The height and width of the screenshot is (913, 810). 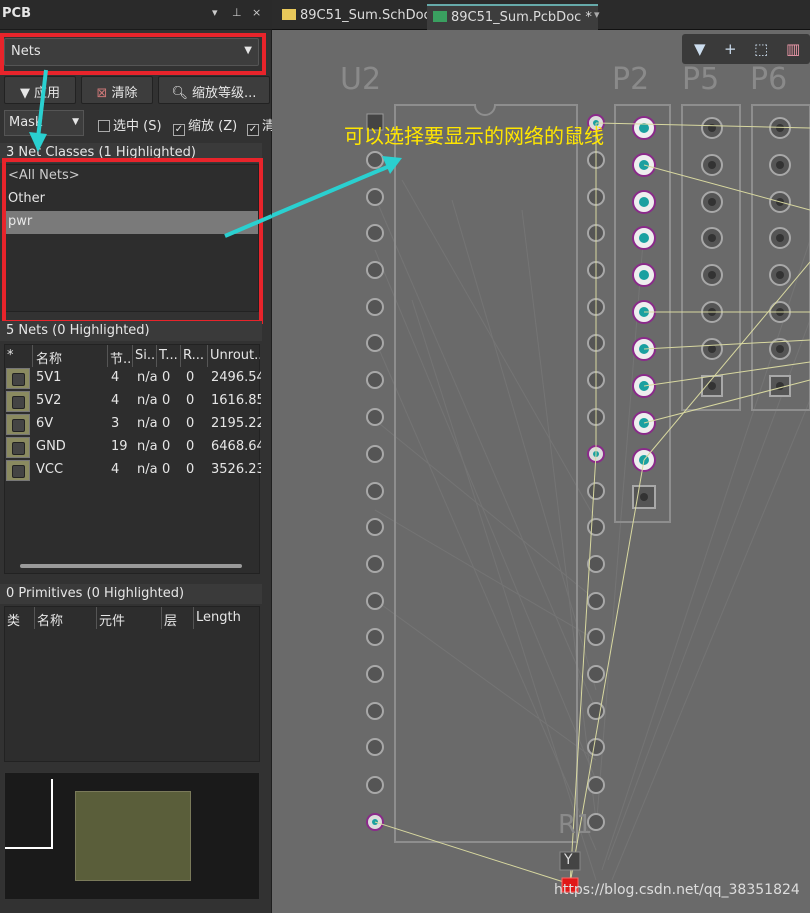 I want to click on board-minimap, so click(x=132, y=836).